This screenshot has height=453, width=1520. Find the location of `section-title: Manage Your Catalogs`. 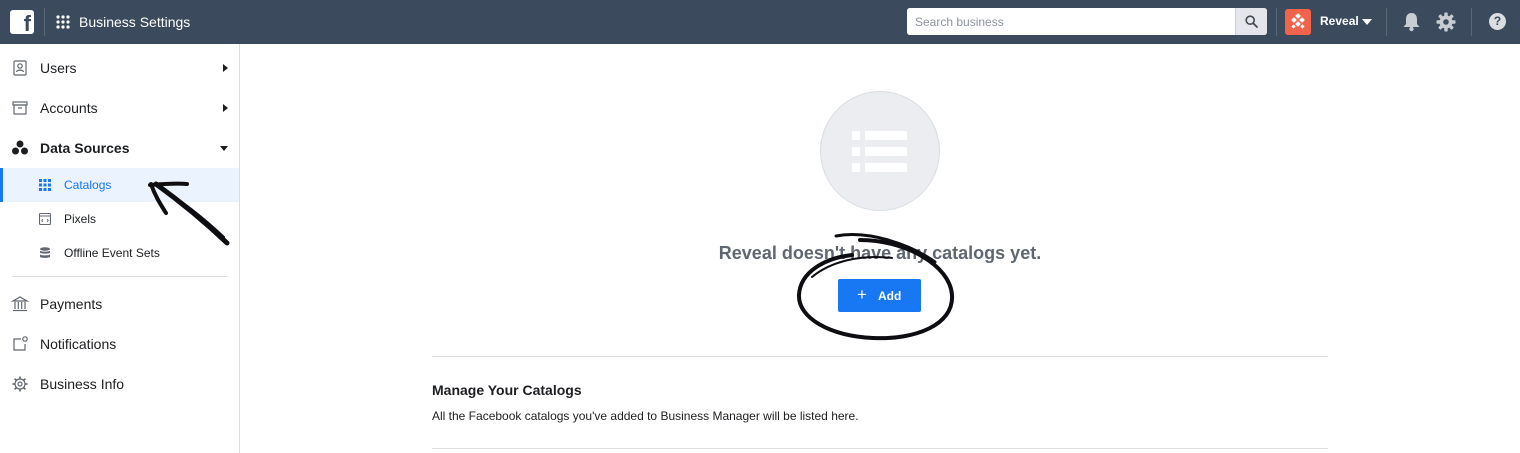

section-title: Manage Your Catalogs is located at coordinates (507, 390).